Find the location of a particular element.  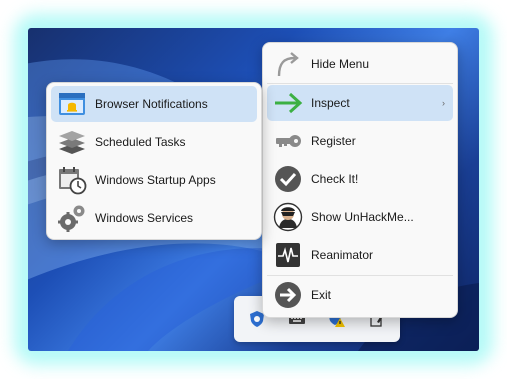

menu-item-reanimator: Reanimator is located at coordinates (360, 255).